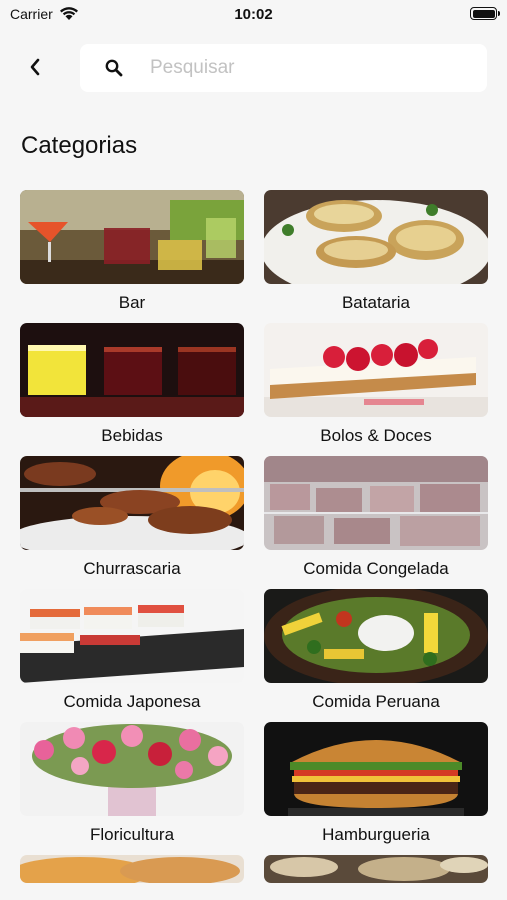 This screenshot has width=507, height=900. What do you see at coordinates (132, 503) in the screenshot?
I see `category-image-churrascaria` at bounding box center [132, 503].